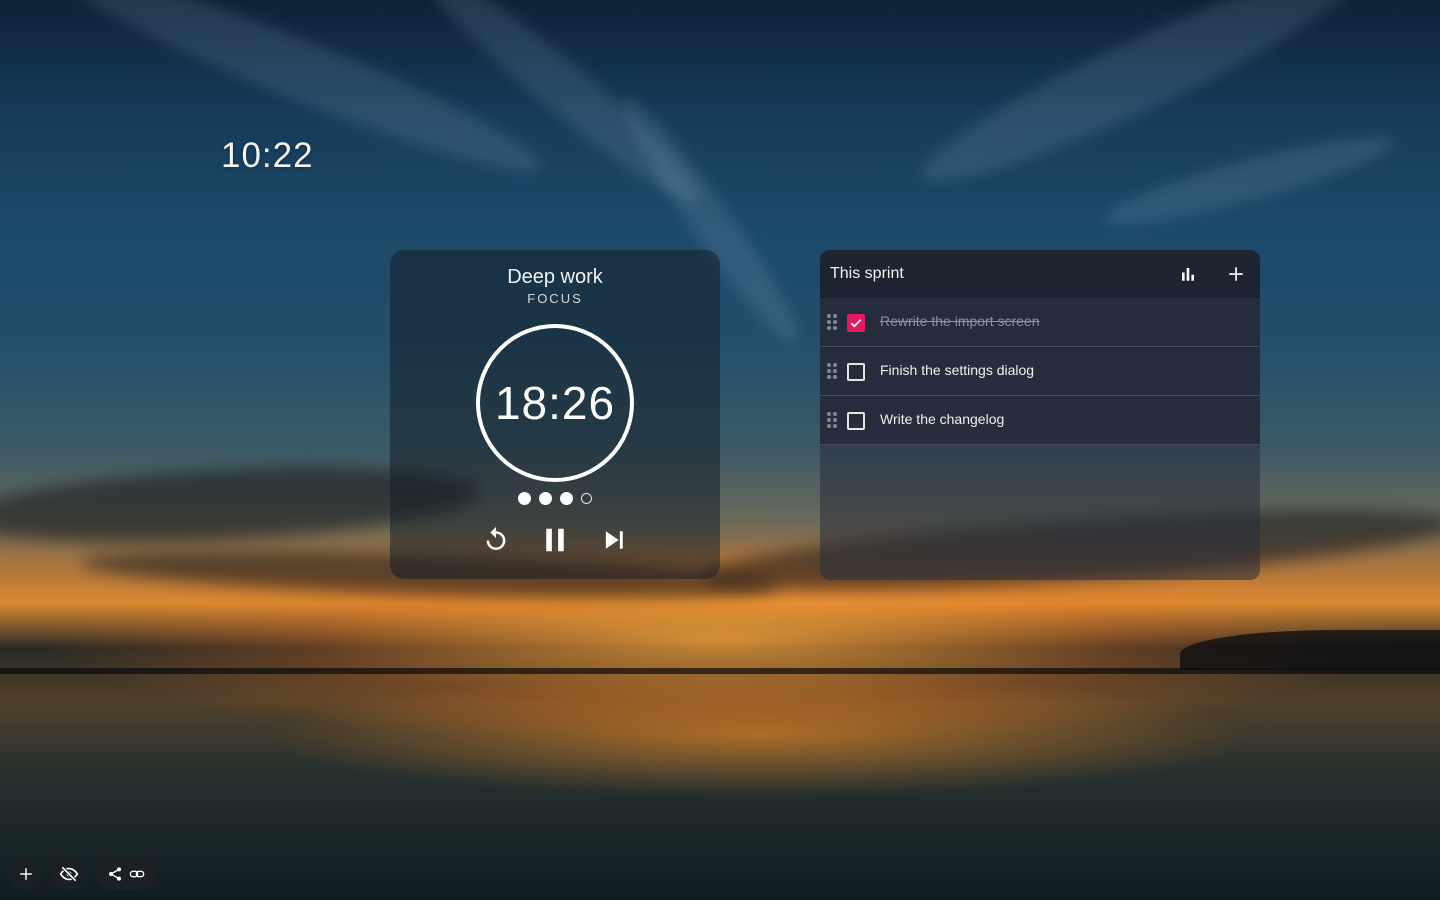 This screenshot has height=900, width=1440. I want to click on pomodoro-timer-panel: Deep work FOCUS 18:26, so click(555, 414).